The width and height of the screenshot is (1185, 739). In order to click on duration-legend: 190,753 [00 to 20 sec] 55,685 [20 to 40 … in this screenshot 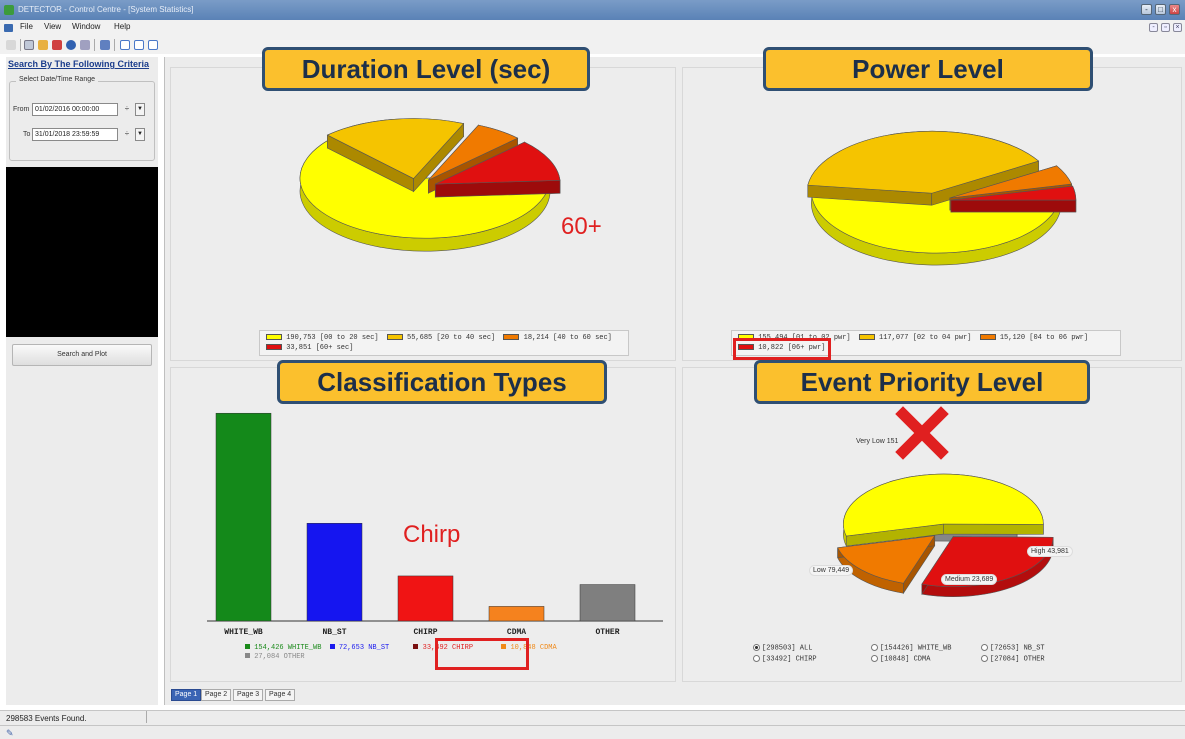, I will do `click(444, 343)`.